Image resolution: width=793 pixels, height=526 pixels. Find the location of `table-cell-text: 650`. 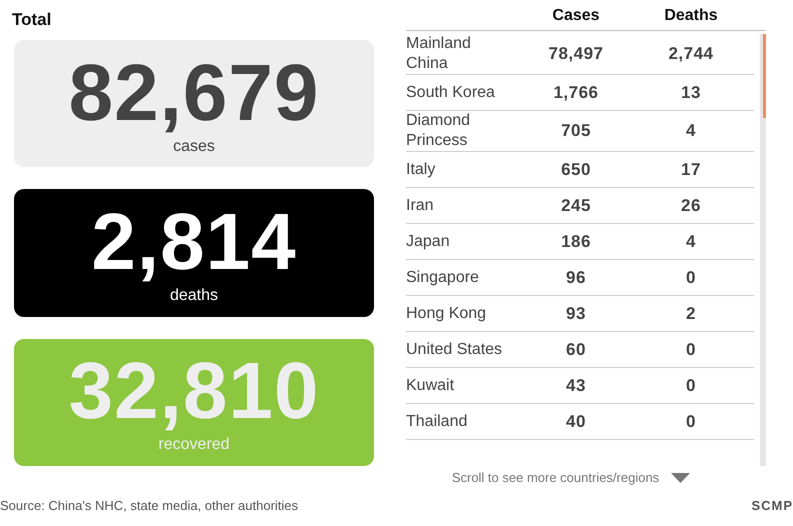

table-cell-text: 650 is located at coordinates (576, 169).